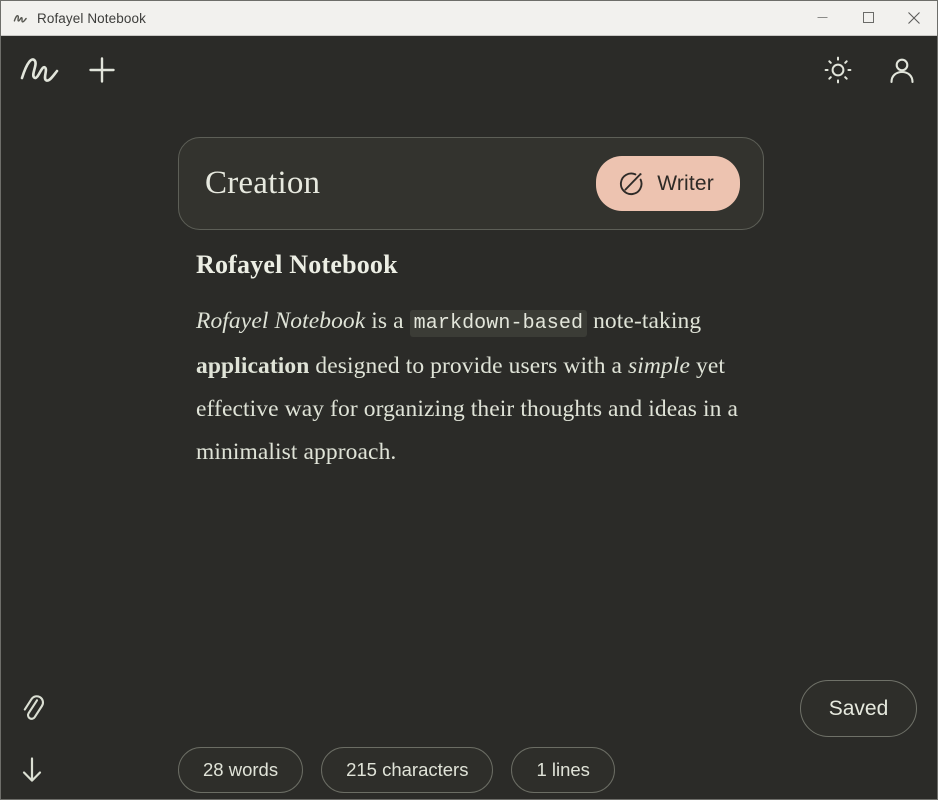 The image size is (938, 800). Describe the element at coordinates (914, 18) in the screenshot. I see `close-icon` at that location.